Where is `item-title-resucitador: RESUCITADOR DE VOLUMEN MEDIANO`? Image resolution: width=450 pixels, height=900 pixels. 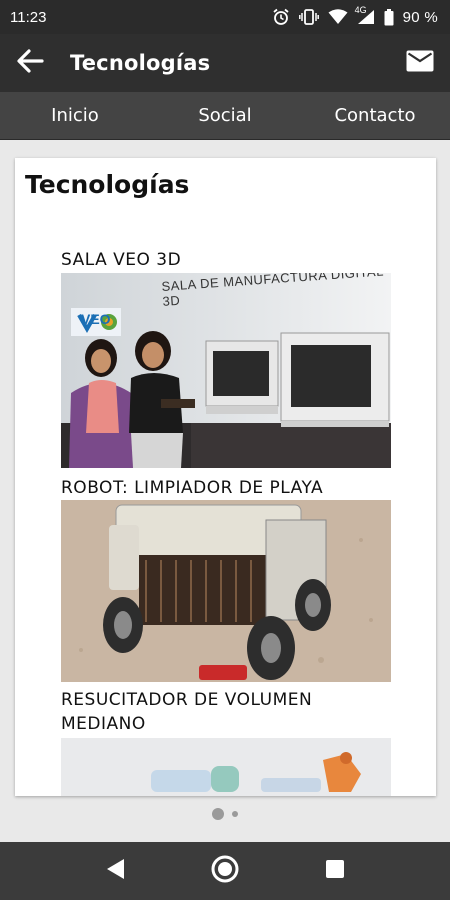 item-title-resucitador: RESUCITADOR DE VOLUMEN MEDIANO is located at coordinates (231, 712).